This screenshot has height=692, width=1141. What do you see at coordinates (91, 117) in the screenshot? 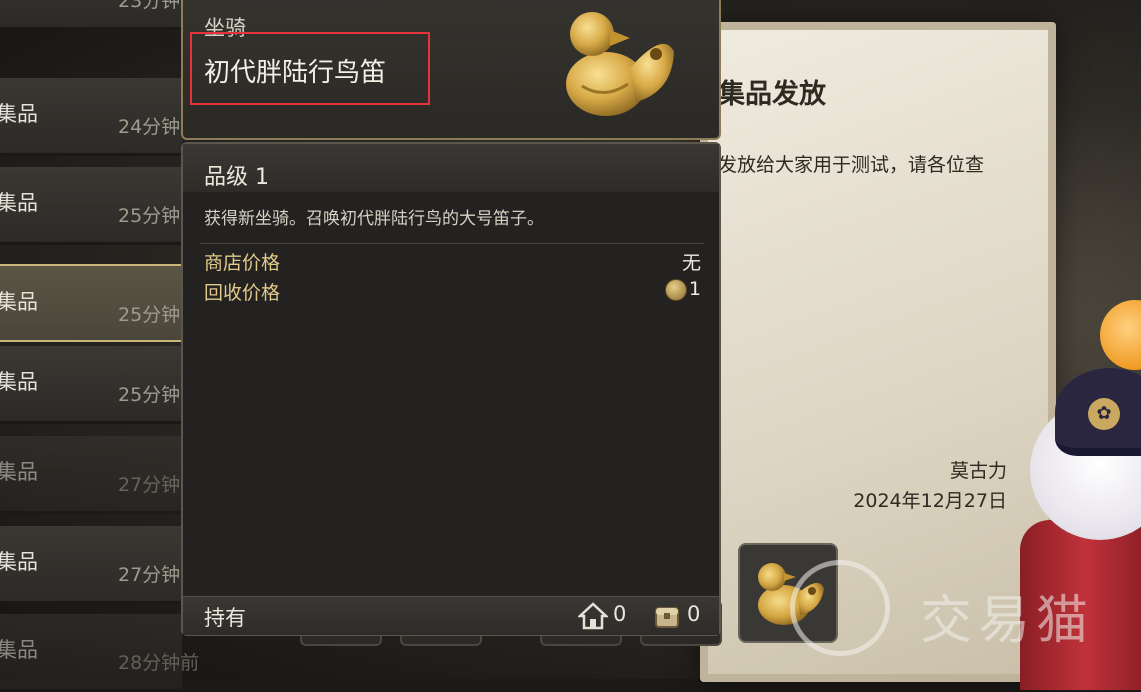
I see `mail-list-item: 集品 24分钟` at bounding box center [91, 117].